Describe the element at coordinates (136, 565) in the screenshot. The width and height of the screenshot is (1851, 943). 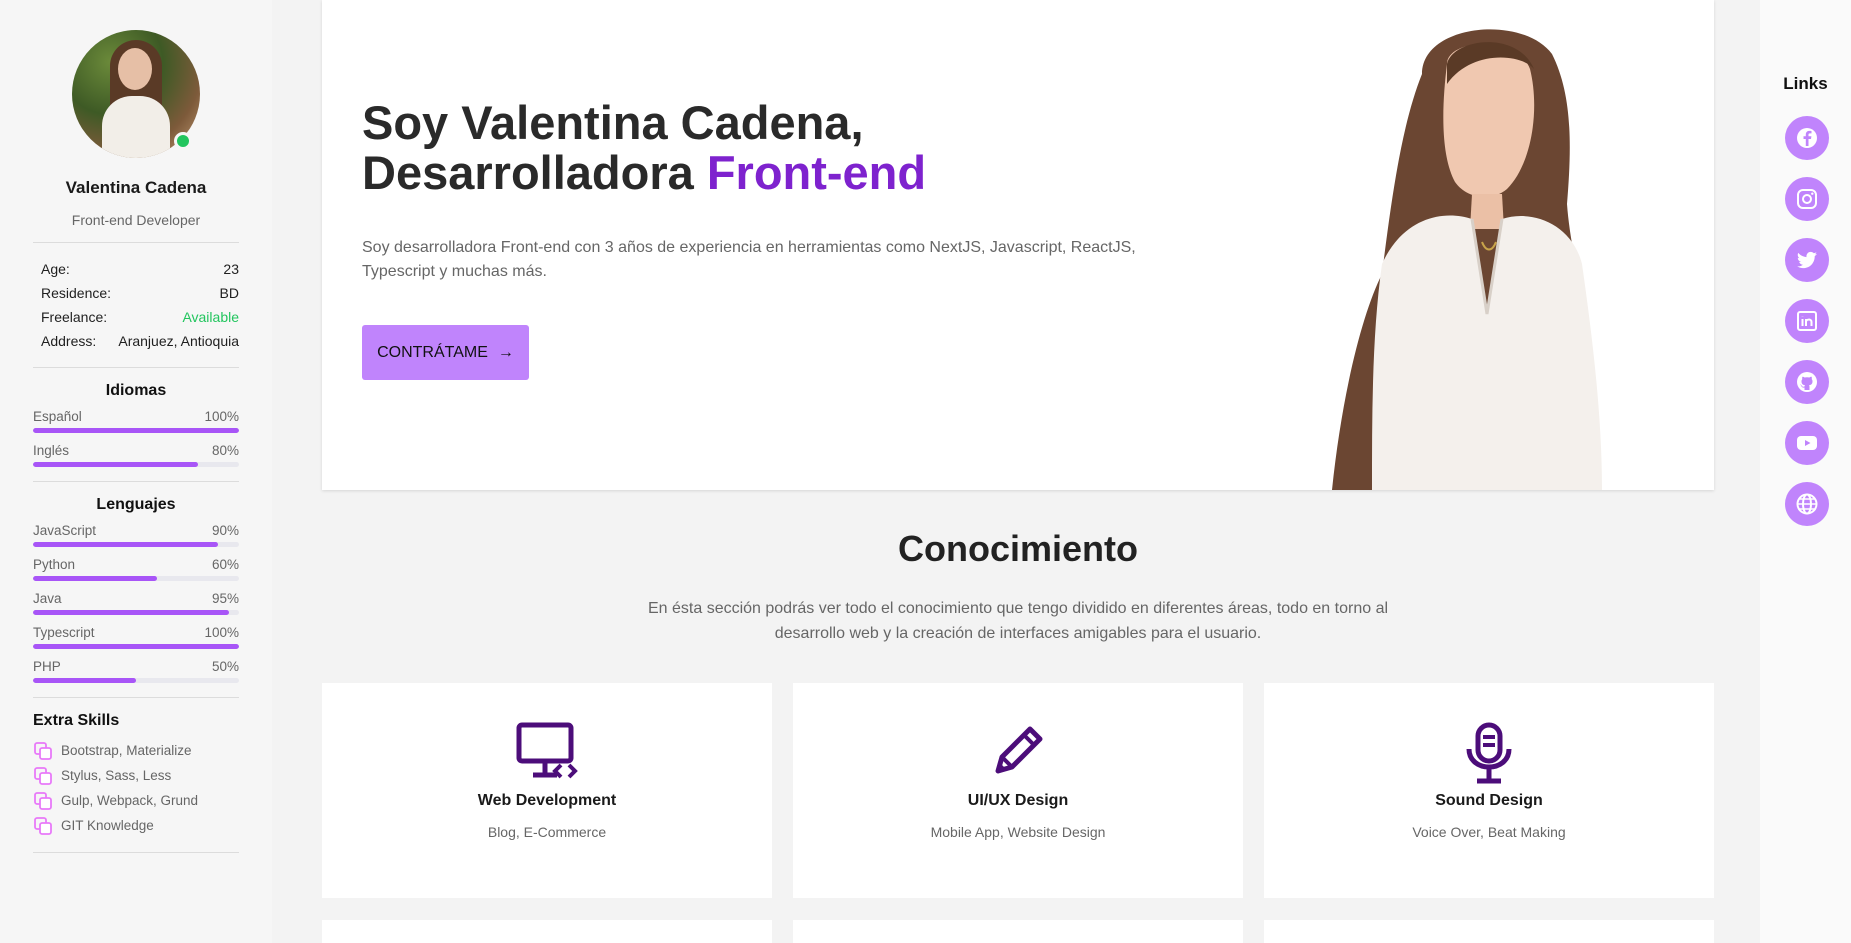
I see `skill-head: Python 60%` at that location.